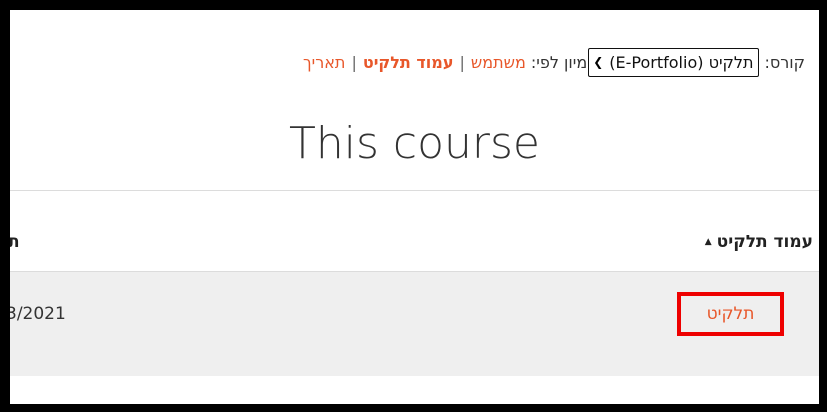 The image size is (827, 412). What do you see at coordinates (784, 62) in the screenshot?
I see `course-label: קורס:` at bounding box center [784, 62].